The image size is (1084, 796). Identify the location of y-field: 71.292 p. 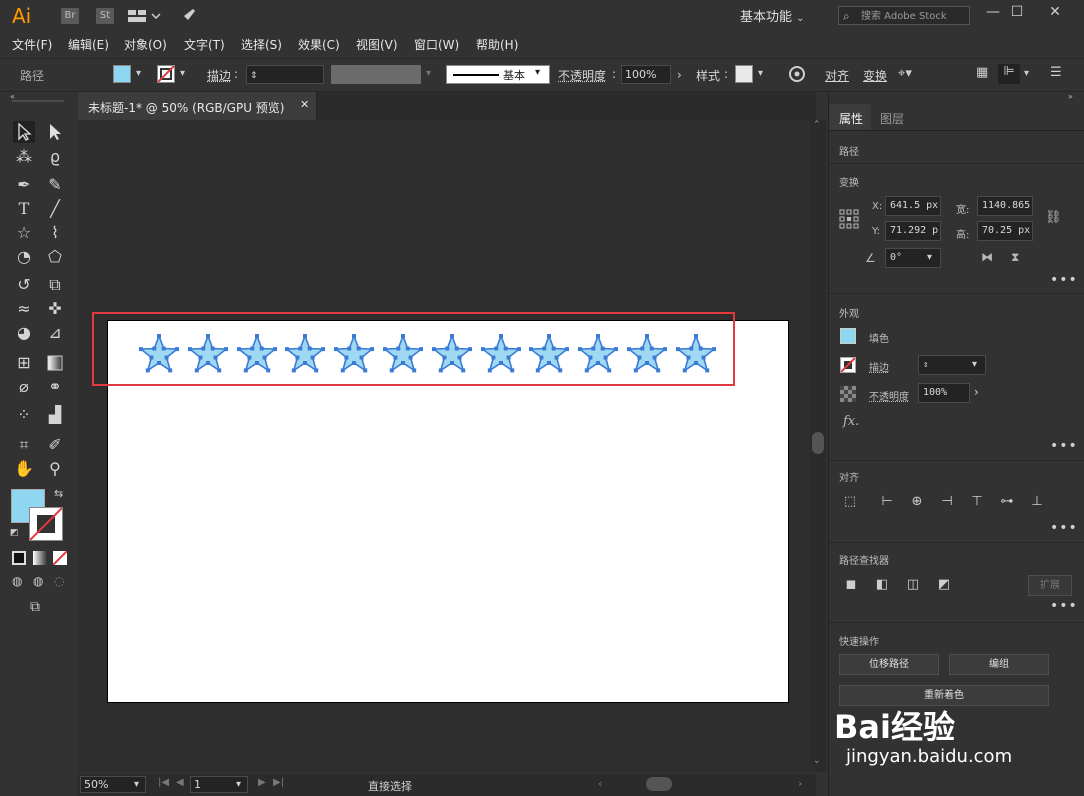
(913, 231).